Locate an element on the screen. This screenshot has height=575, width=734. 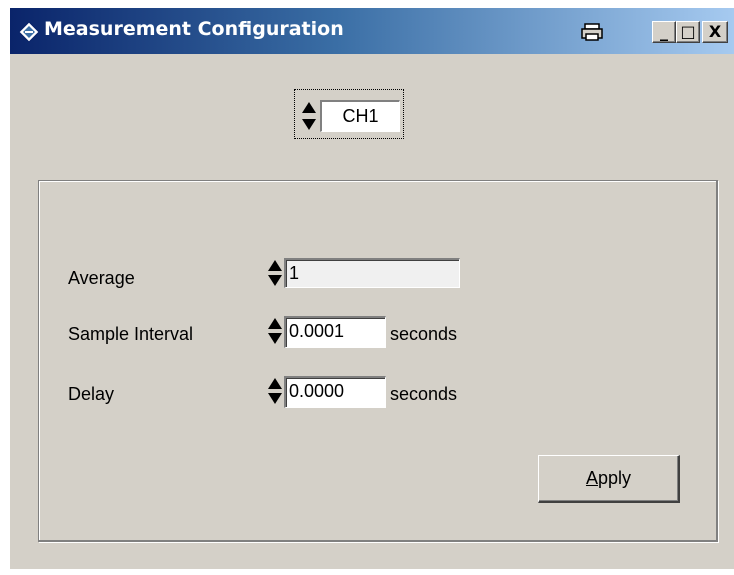
sample-interval-spinner-icon is located at coordinates (275, 331).